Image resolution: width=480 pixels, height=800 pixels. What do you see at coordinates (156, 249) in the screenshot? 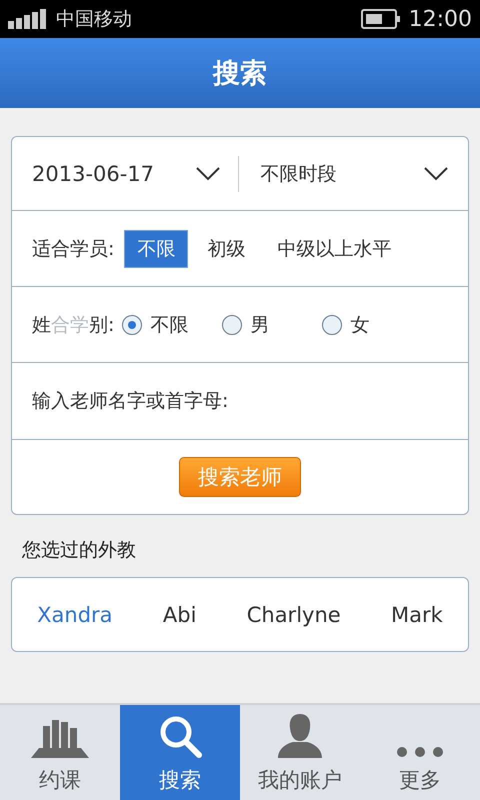
I see `level-option: 不限` at bounding box center [156, 249].